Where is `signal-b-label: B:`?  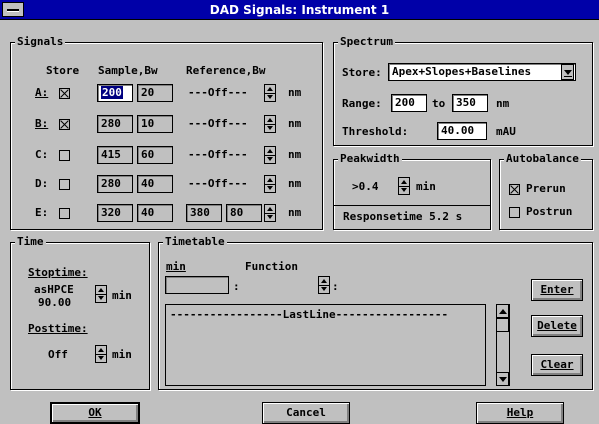 signal-b-label: B: is located at coordinates (42, 123).